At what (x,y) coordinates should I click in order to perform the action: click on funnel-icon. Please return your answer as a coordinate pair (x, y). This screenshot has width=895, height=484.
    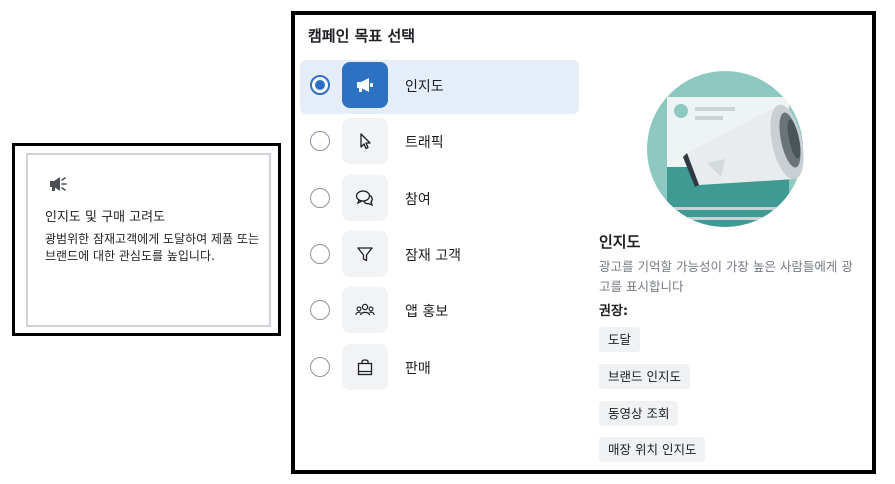
    Looking at the image, I should click on (365, 254).